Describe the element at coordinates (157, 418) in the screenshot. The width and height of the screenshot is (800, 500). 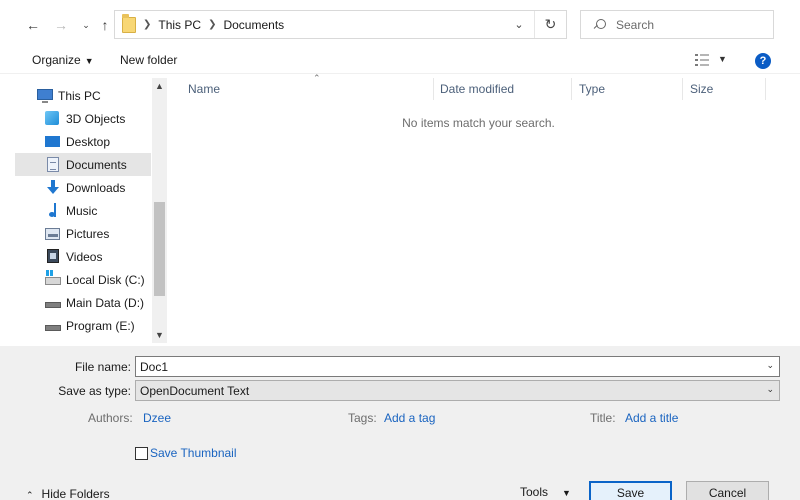
I see `authors-field: Dzee` at that location.